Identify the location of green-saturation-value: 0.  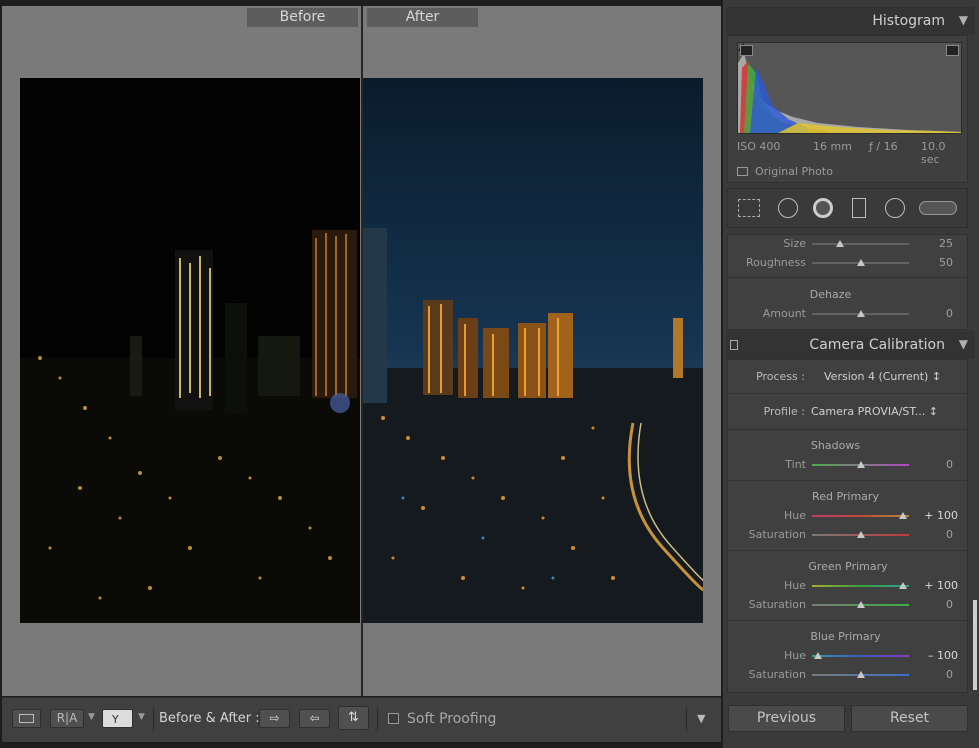
(949, 604).